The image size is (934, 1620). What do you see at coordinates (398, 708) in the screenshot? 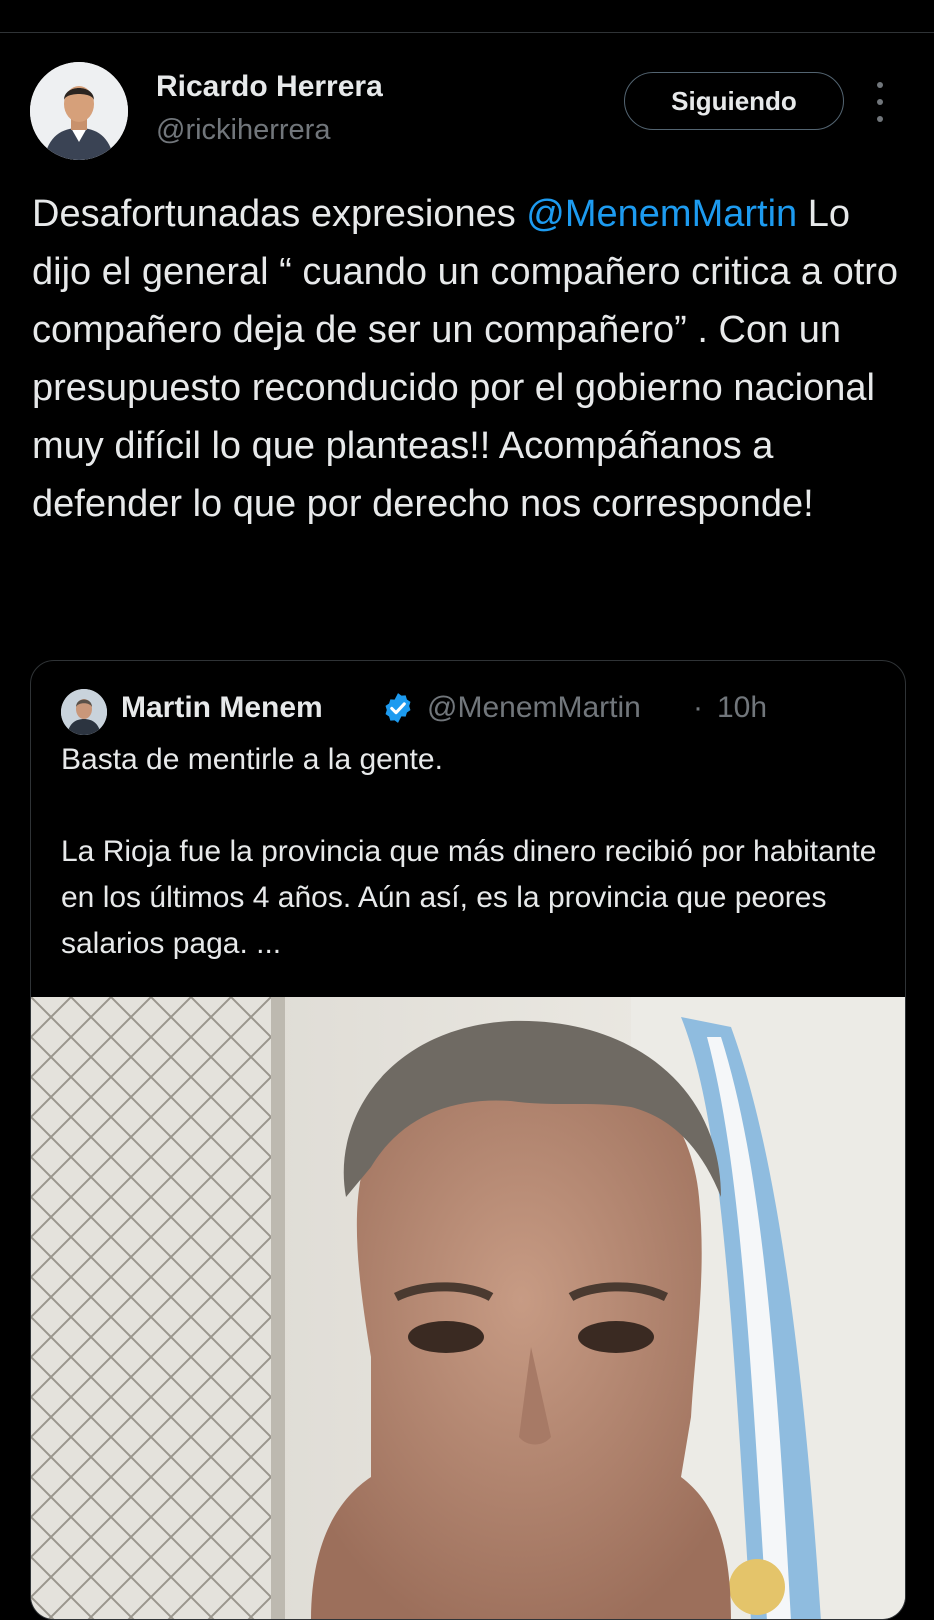
I see `verified-badge-icon` at bounding box center [398, 708].